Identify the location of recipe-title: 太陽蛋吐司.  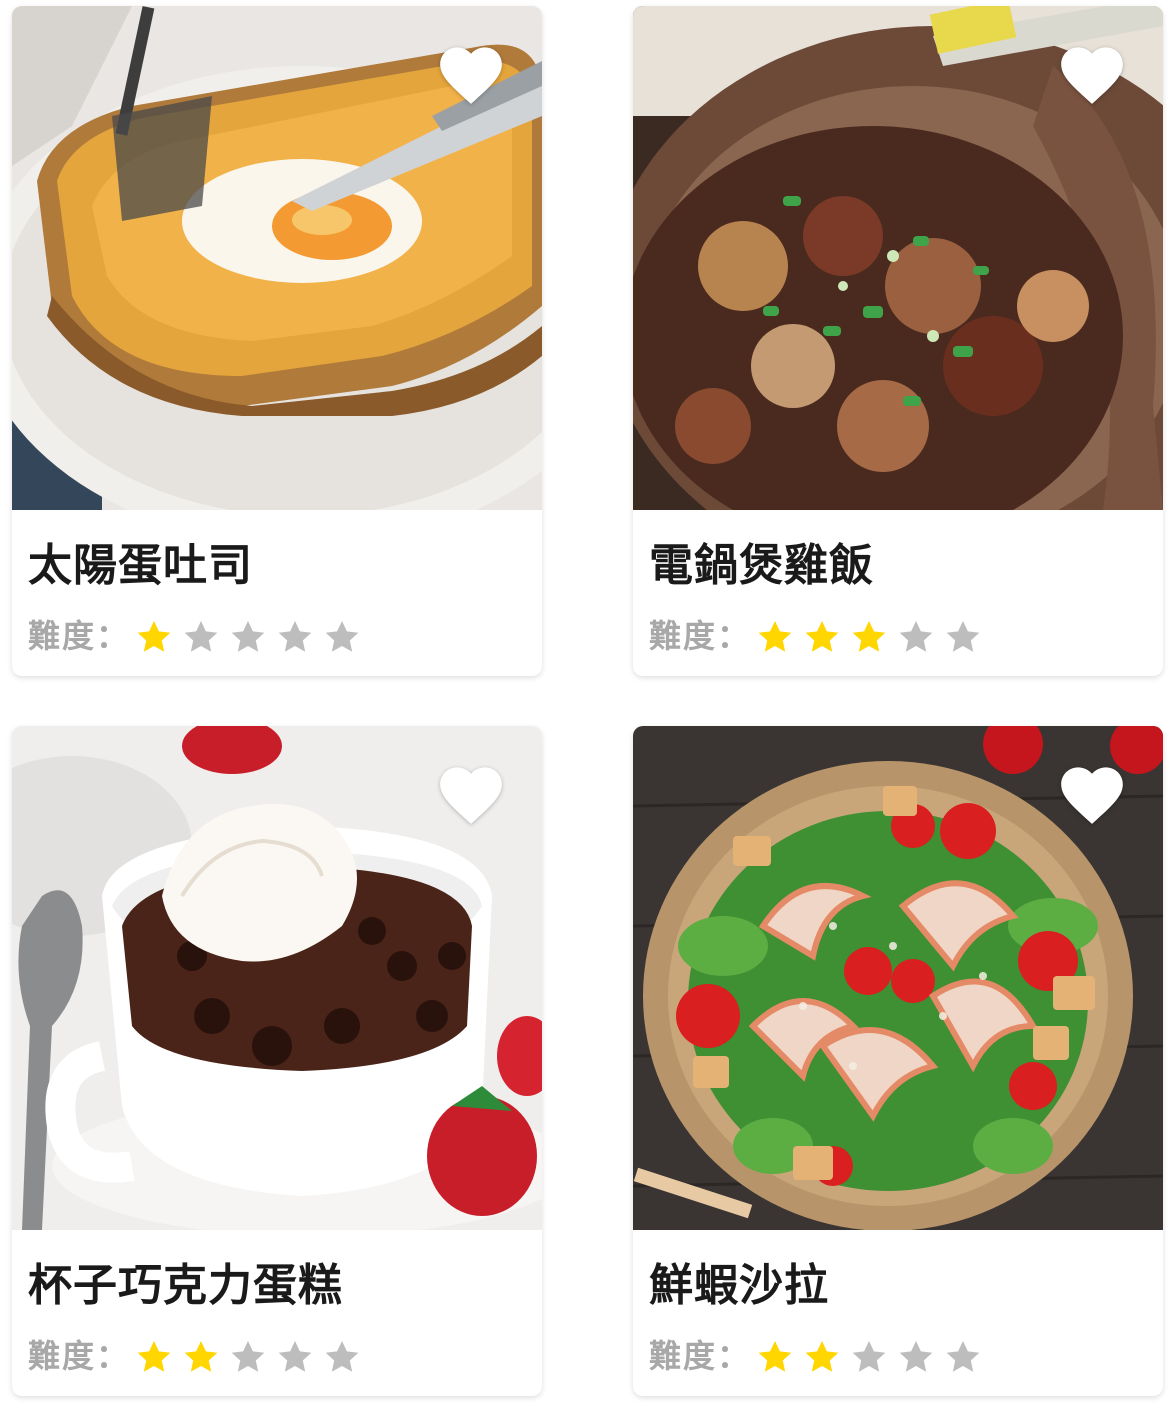
(140, 565).